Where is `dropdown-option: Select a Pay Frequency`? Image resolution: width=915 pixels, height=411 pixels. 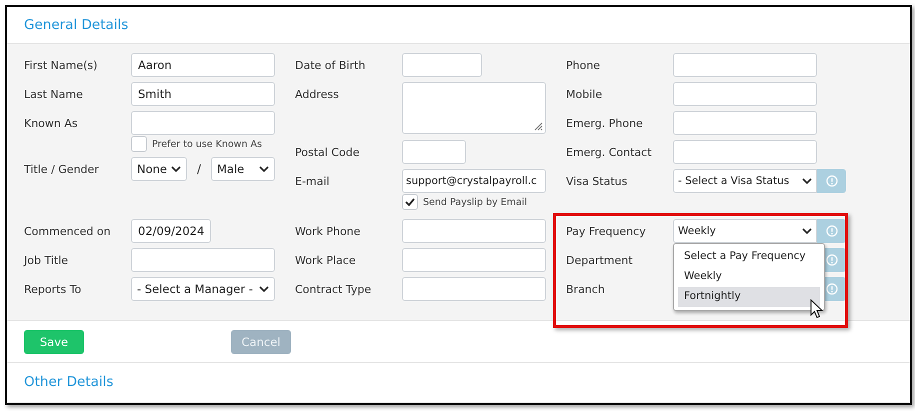 dropdown-option: Select a Pay Frequency is located at coordinates (749, 257).